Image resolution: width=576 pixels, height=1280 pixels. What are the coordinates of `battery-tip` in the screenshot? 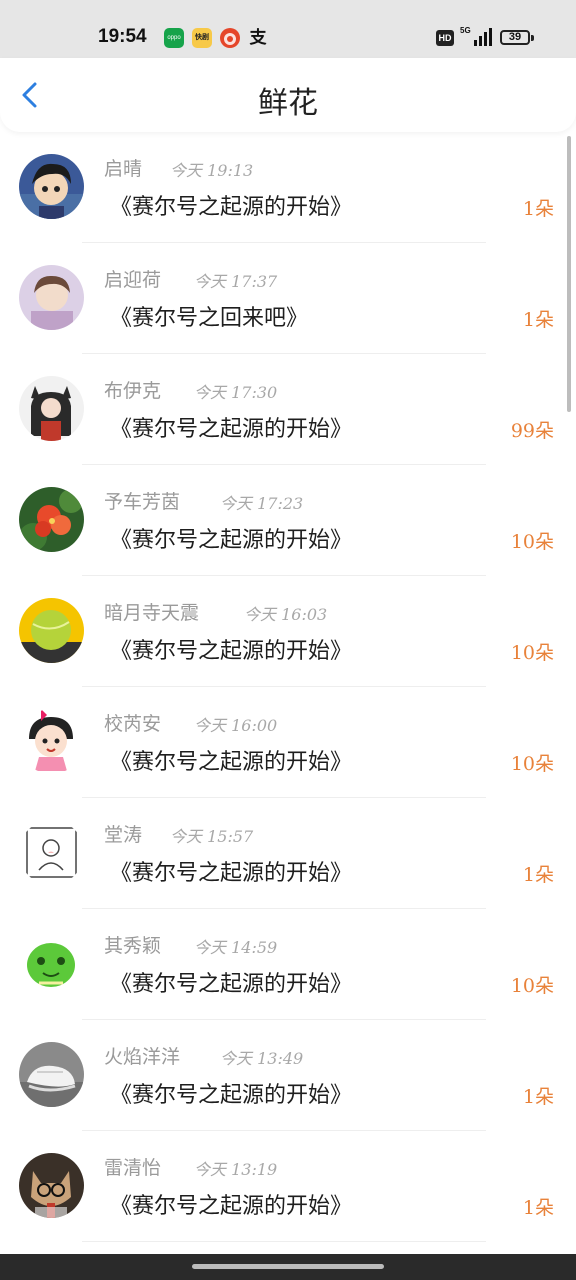 It's located at (532, 38).